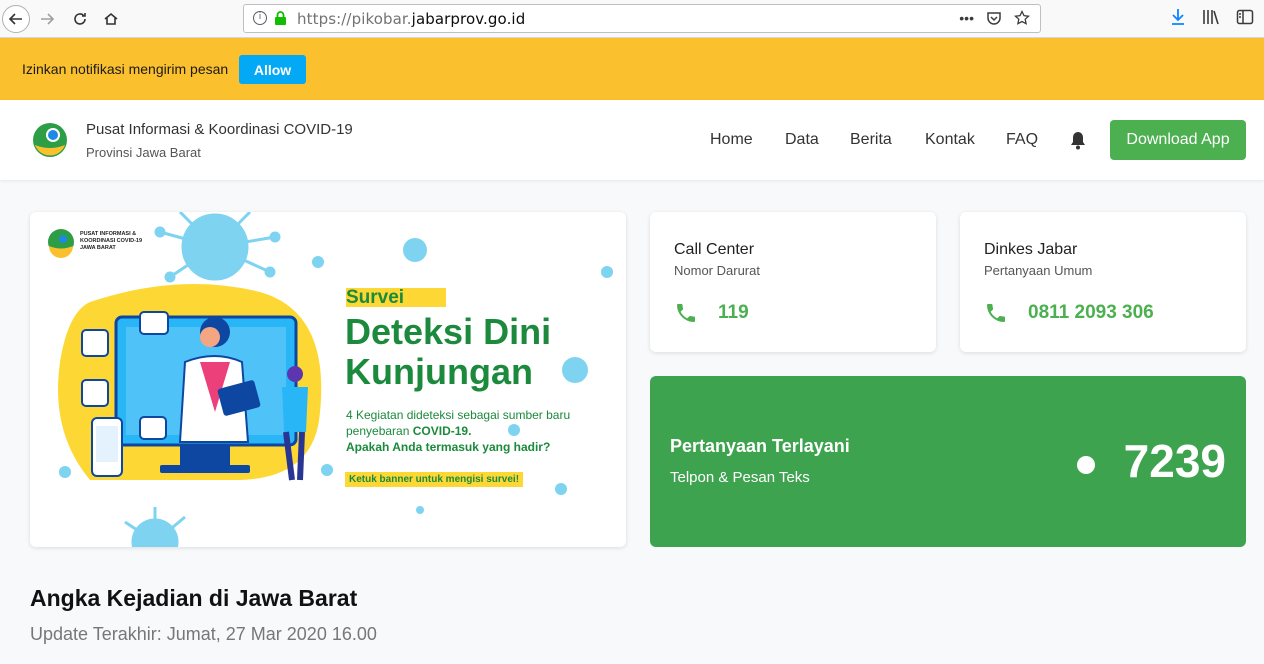 Image resolution: width=1264 pixels, height=664 pixels. Describe the element at coordinates (1178, 17) in the screenshot. I see `download-icon` at that location.